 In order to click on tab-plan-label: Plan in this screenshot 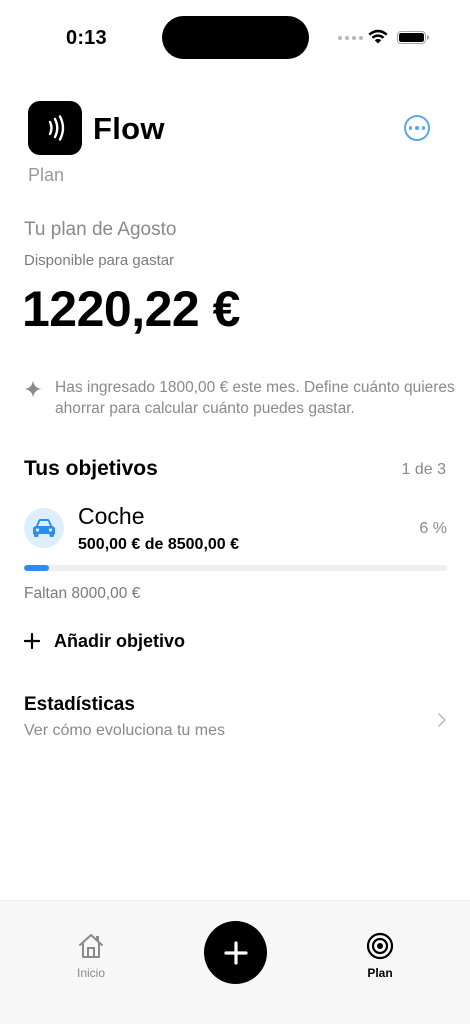, I will do `click(380, 973)`.